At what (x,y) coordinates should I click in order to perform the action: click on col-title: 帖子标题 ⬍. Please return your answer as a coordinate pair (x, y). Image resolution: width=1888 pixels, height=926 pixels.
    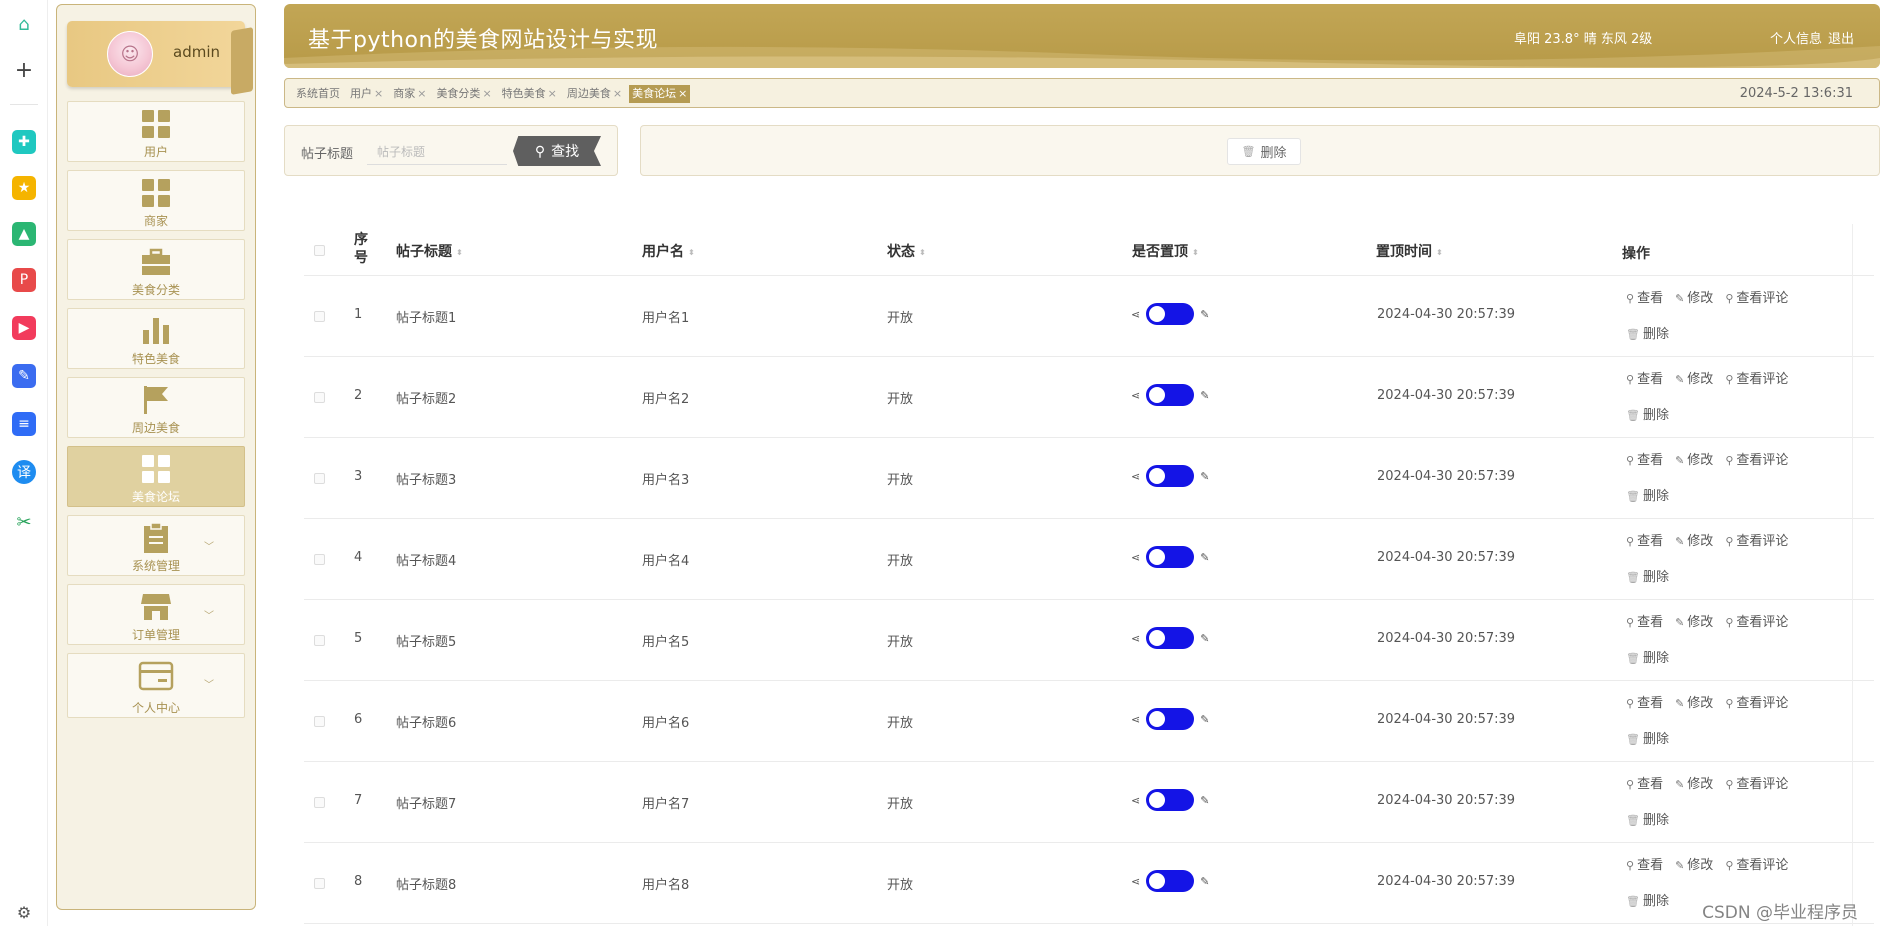
    Looking at the image, I should click on (429, 251).